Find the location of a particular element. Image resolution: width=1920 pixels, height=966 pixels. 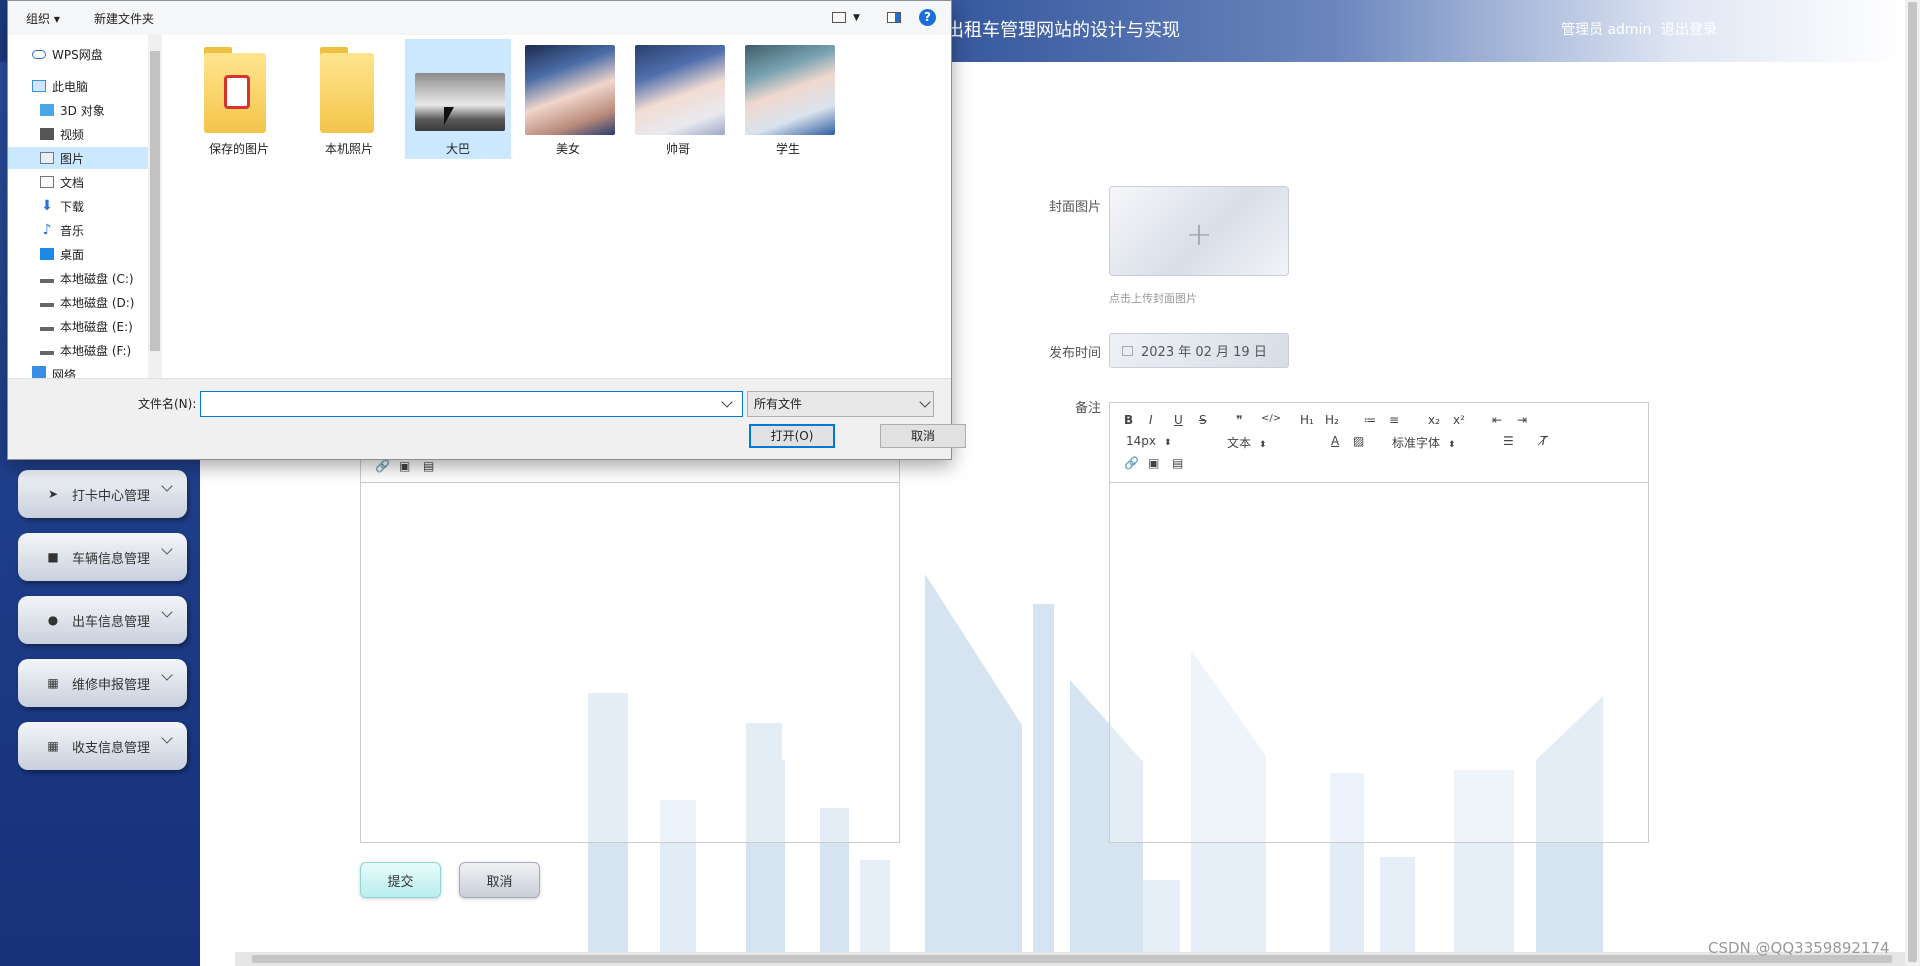

font-size-select: 14px is located at coordinates (1149, 441).